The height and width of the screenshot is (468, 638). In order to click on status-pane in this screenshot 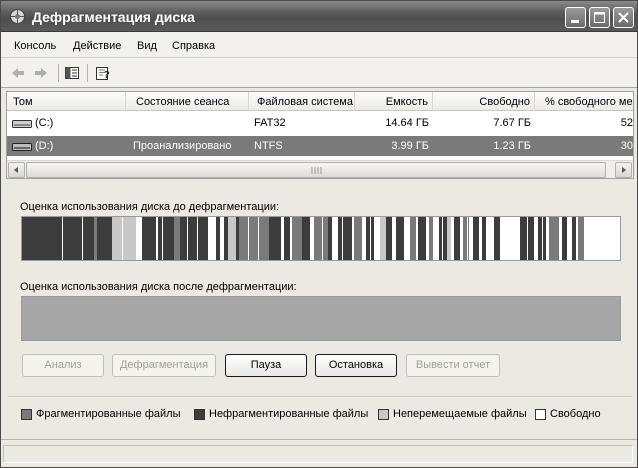, I will do `click(318, 454)`.